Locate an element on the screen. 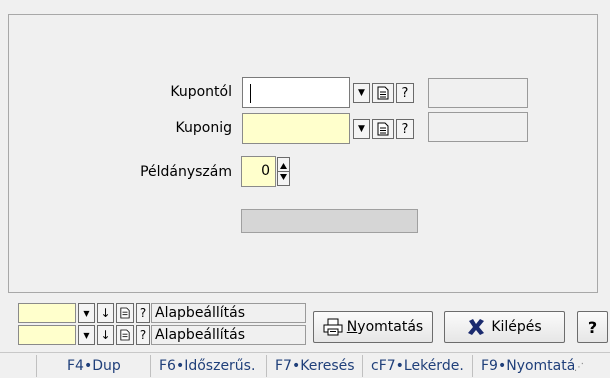 The height and width of the screenshot is (378, 610). stepper-arrows-icon is located at coordinates (283, 171).